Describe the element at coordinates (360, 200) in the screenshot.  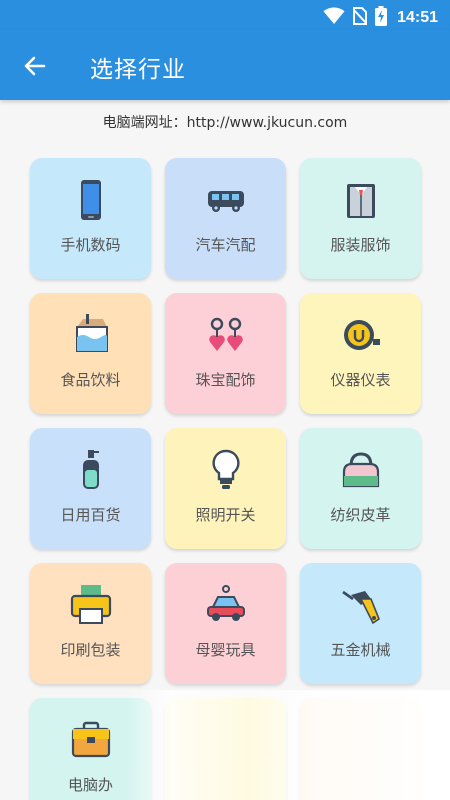
I see `shirt-icon` at that location.